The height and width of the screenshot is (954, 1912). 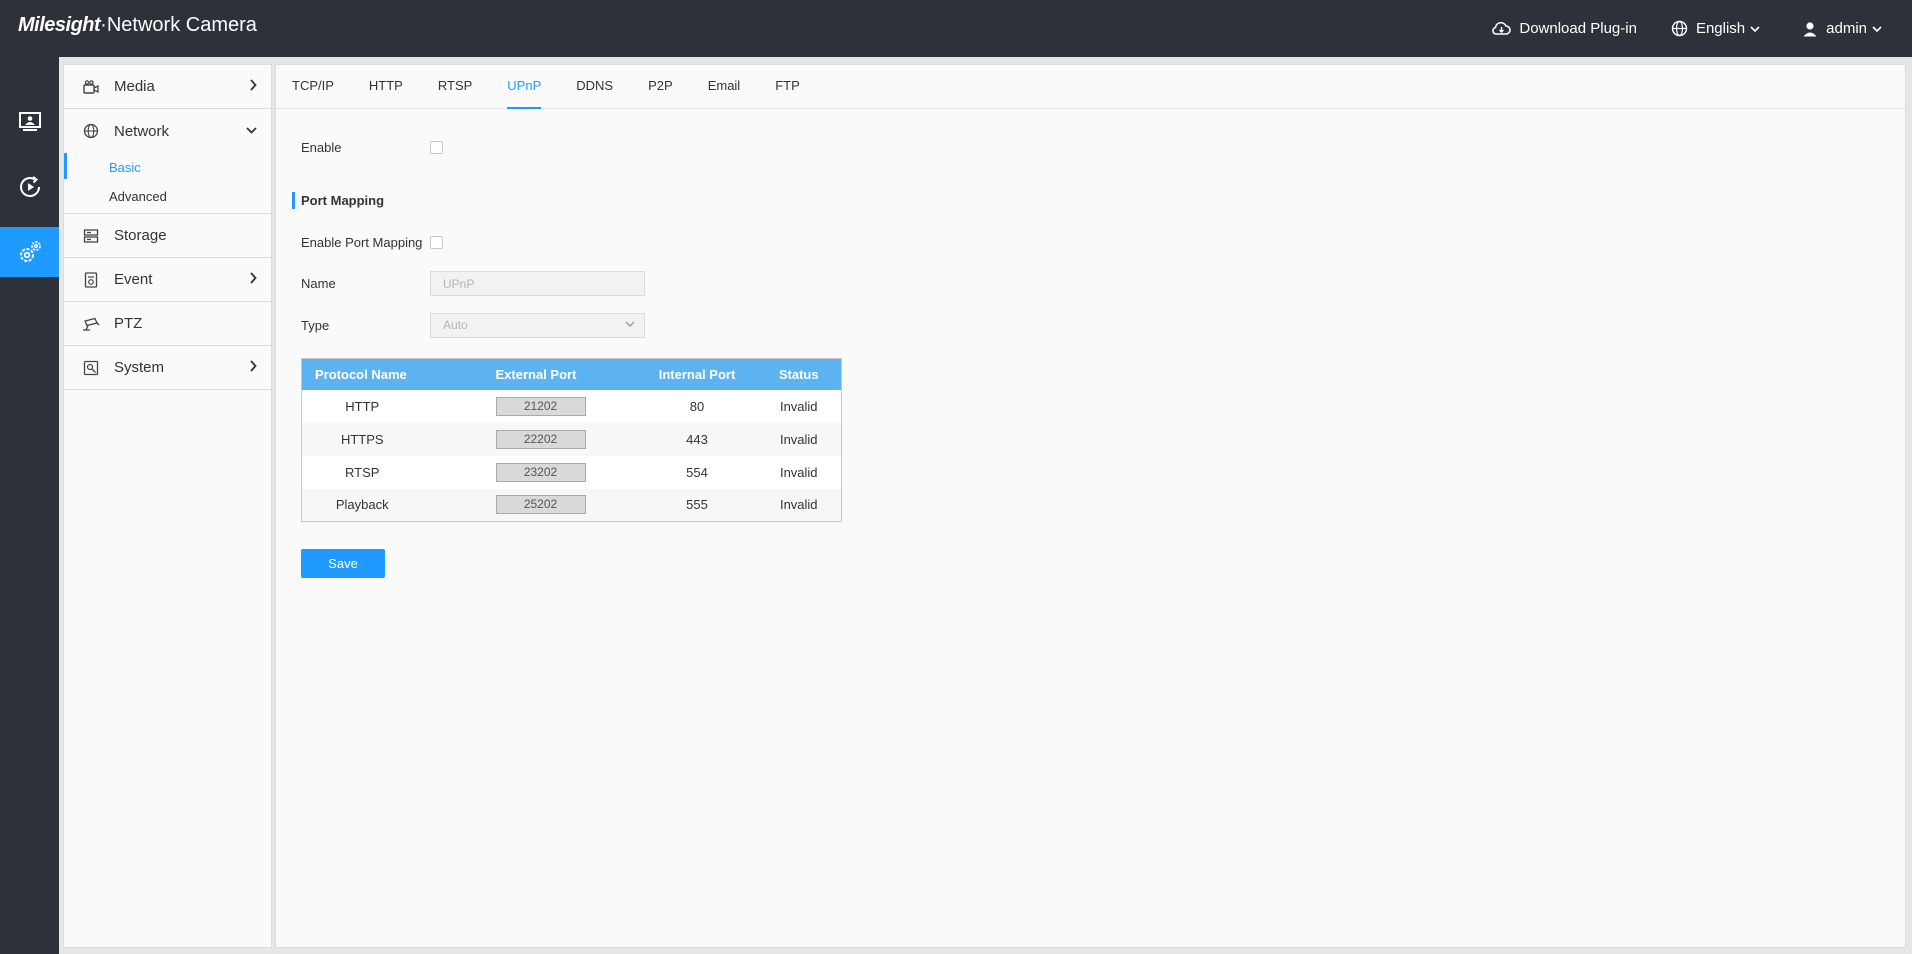 I want to click on sidebar-item-network: Network, so click(x=167, y=131).